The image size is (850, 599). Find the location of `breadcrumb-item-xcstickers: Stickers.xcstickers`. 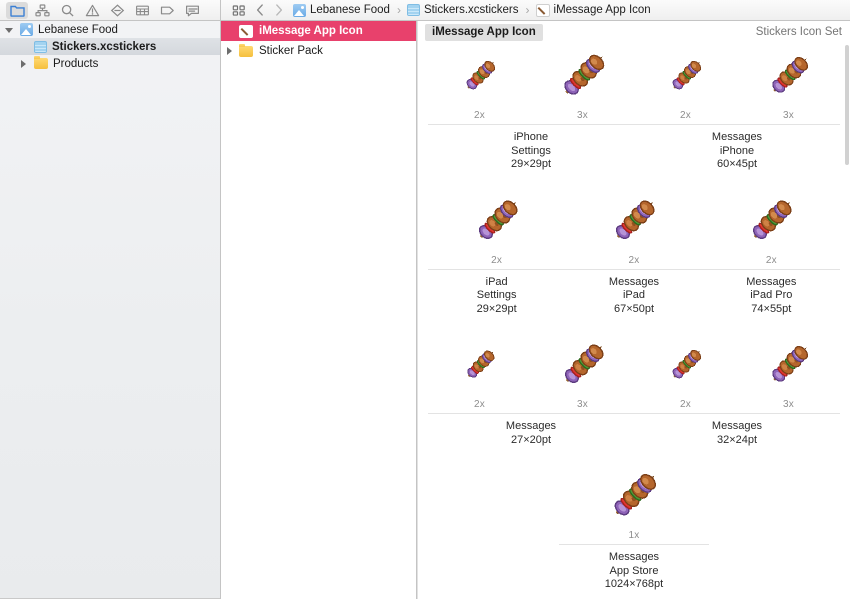

breadcrumb-item-xcstickers: Stickers.xcstickers is located at coordinates (463, 10).